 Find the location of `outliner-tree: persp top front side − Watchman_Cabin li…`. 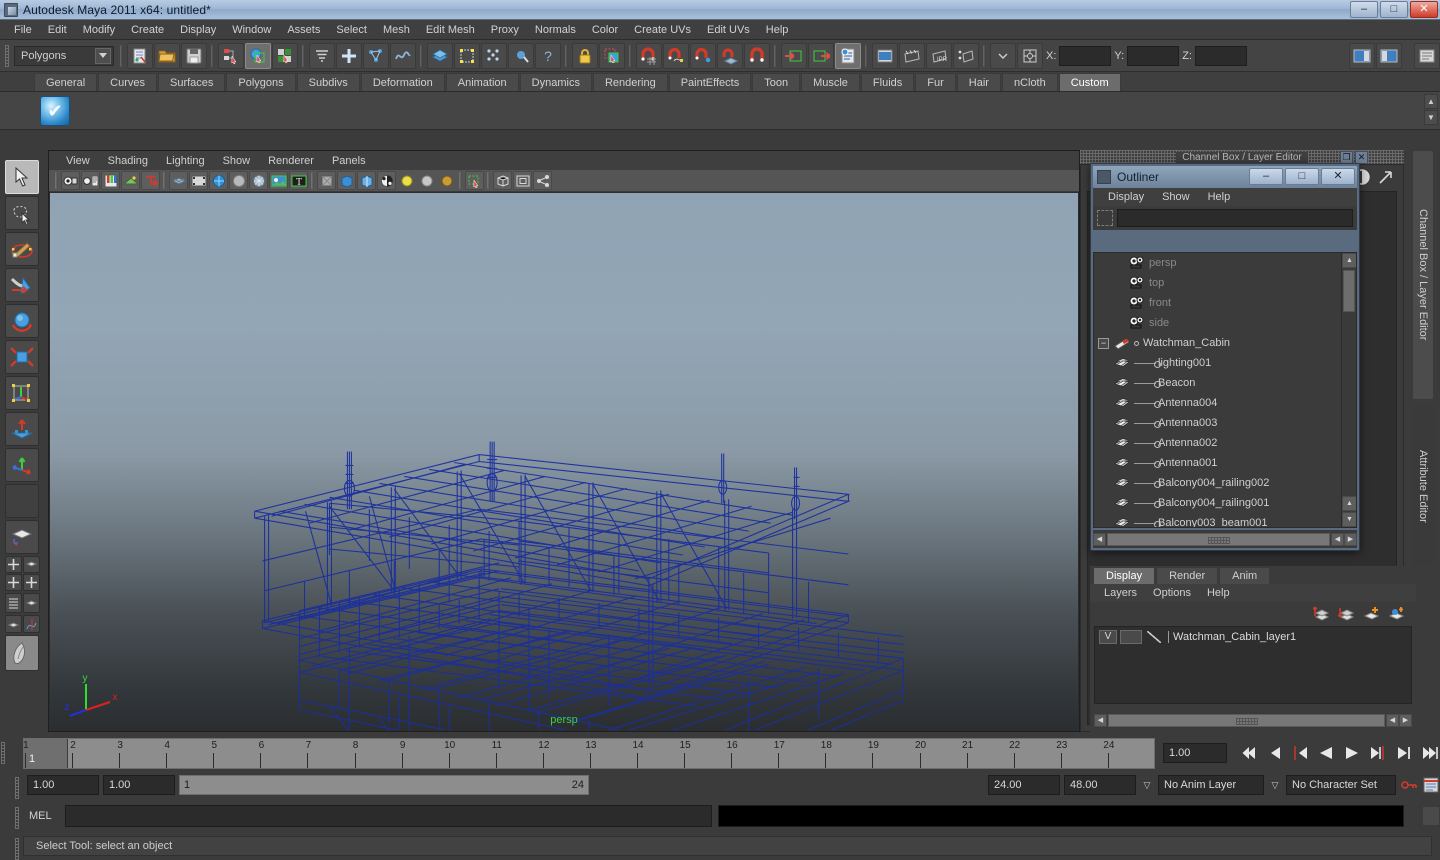

outliner-tree: persp top front side − Watchman_Cabin li… is located at coordinates (1225, 390).